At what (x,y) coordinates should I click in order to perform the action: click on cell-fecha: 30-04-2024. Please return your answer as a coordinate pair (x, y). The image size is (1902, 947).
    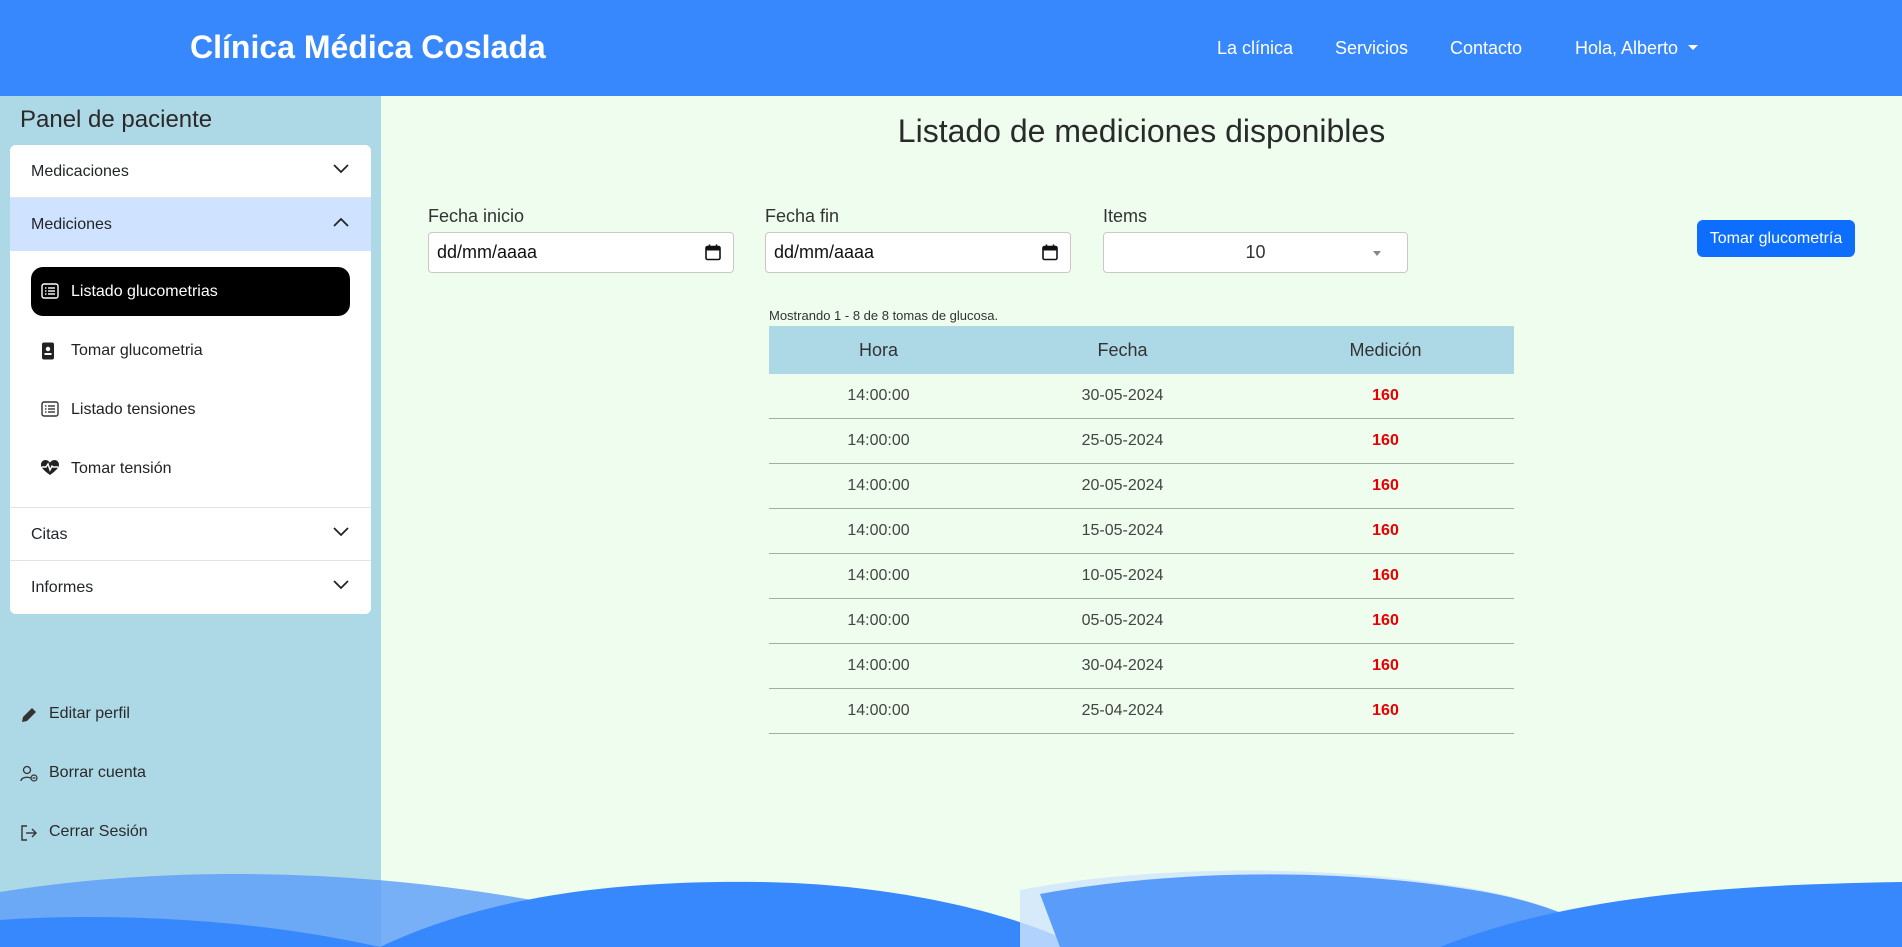
    Looking at the image, I should click on (1122, 665).